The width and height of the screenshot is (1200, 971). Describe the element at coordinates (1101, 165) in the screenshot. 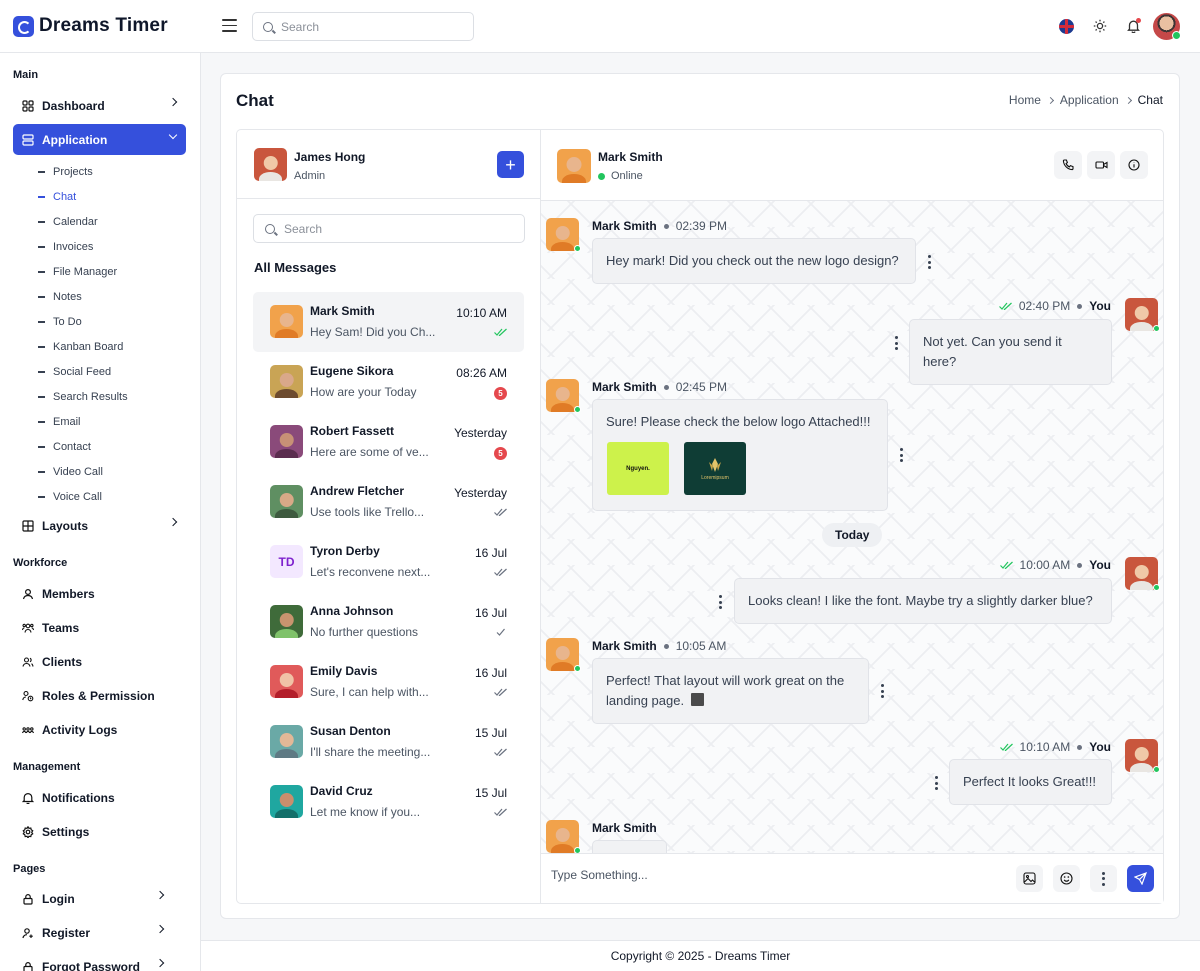

I see `video-call-button` at that location.